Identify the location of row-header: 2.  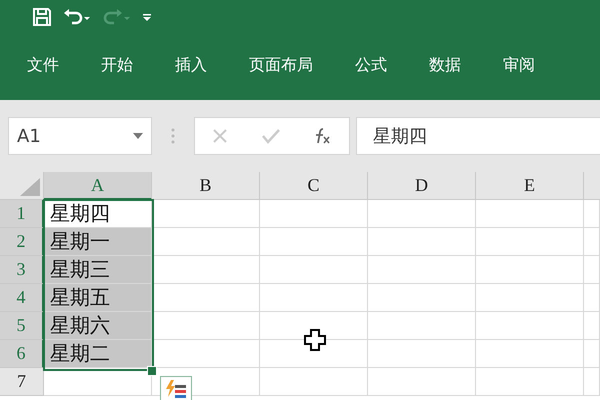
(22, 242).